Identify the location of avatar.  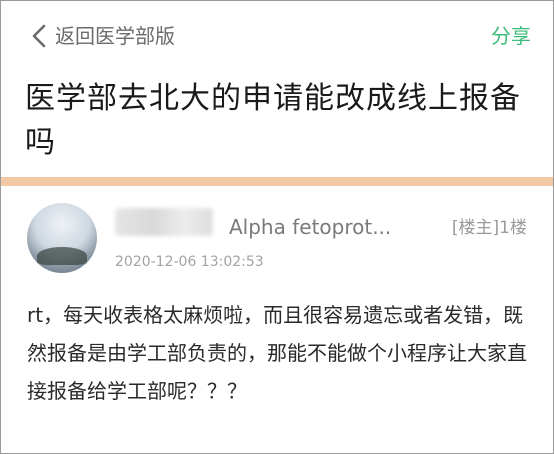
(62, 238).